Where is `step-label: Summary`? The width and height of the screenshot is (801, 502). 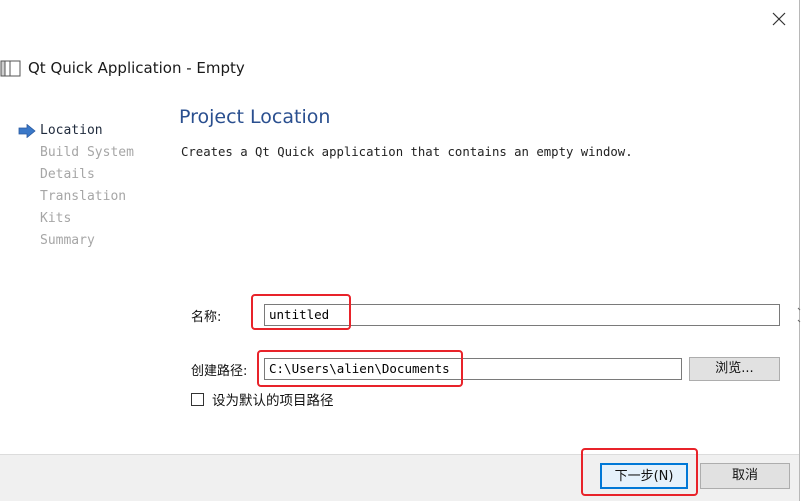
step-label: Summary is located at coordinates (67, 240).